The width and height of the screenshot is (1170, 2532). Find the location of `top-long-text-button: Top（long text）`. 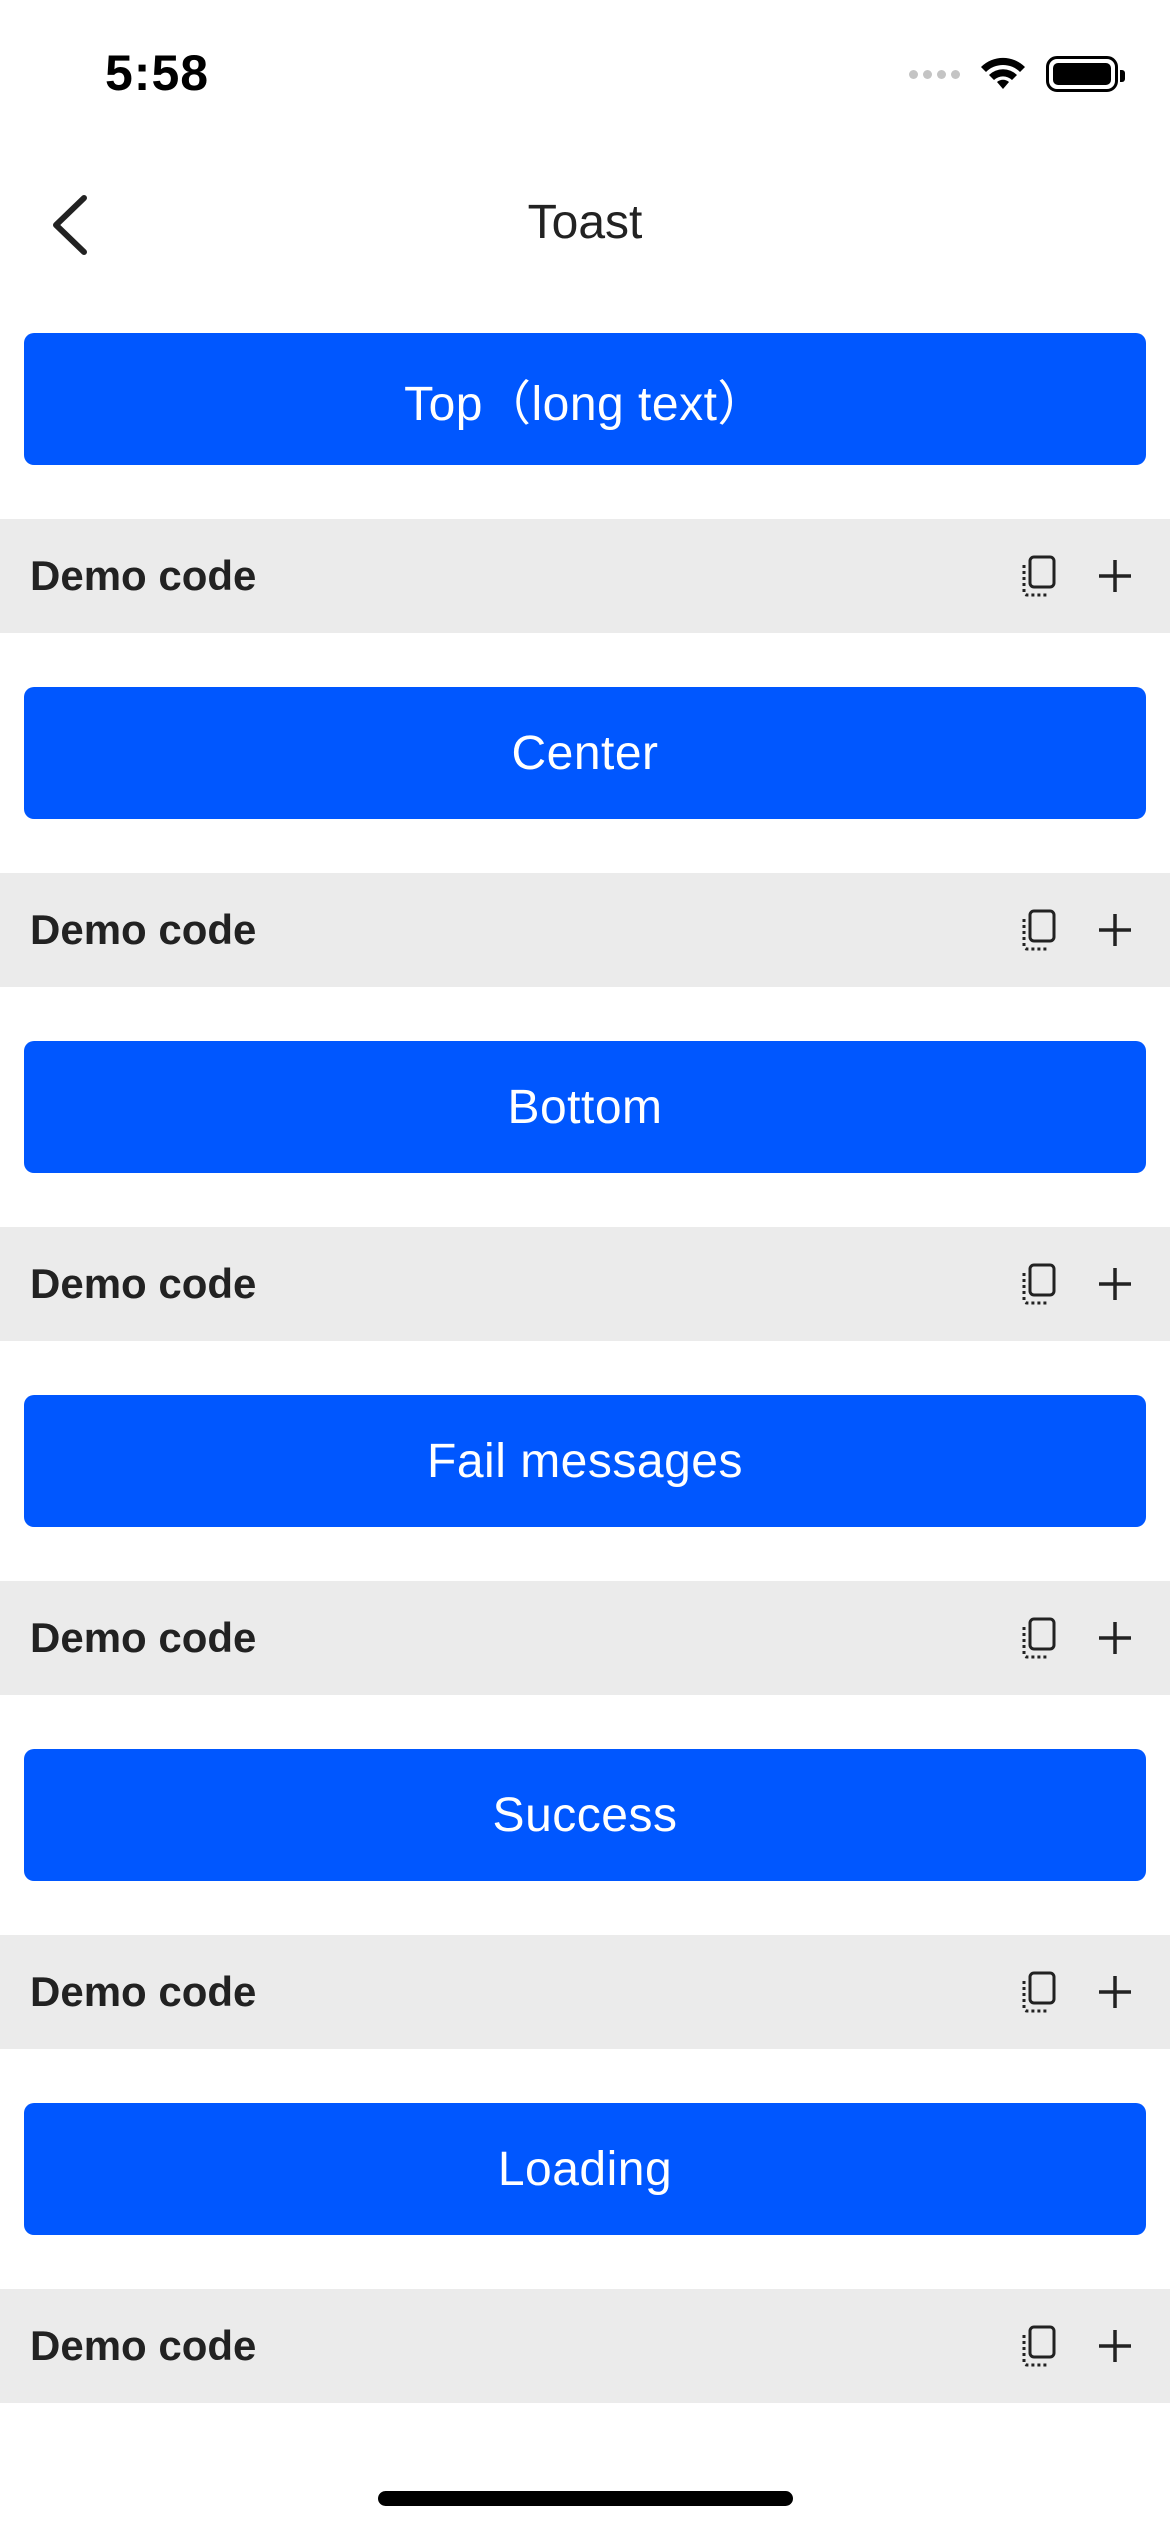

top-long-text-button: Top（long text） is located at coordinates (585, 399).